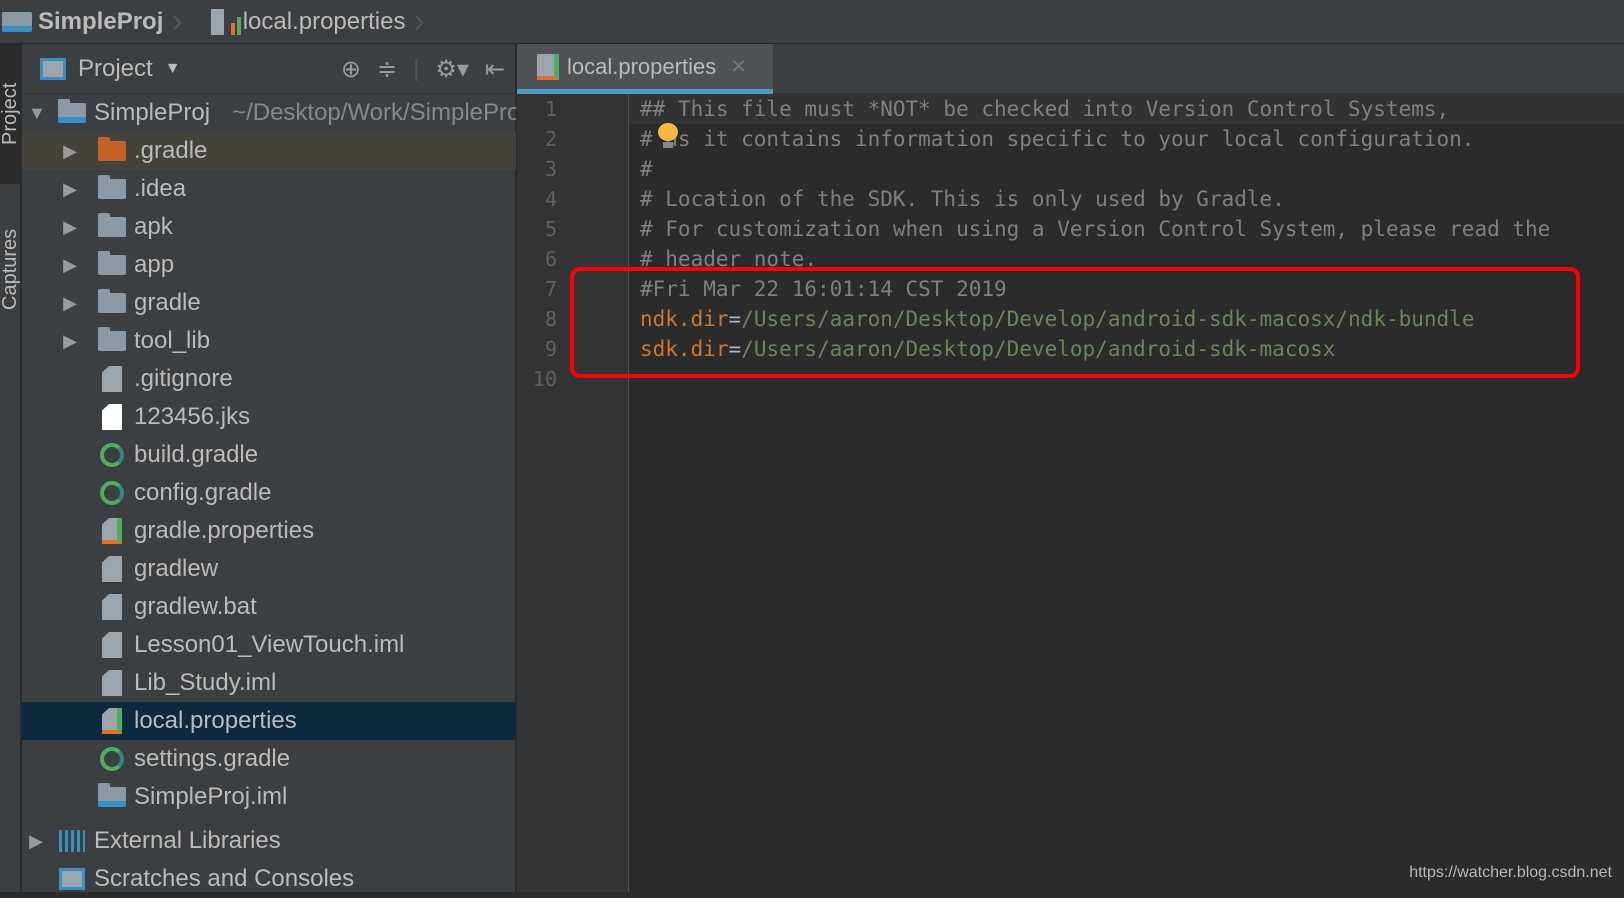 The width and height of the screenshot is (1624, 898). I want to click on captures-tool-tab: Captures, so click(10, 269).